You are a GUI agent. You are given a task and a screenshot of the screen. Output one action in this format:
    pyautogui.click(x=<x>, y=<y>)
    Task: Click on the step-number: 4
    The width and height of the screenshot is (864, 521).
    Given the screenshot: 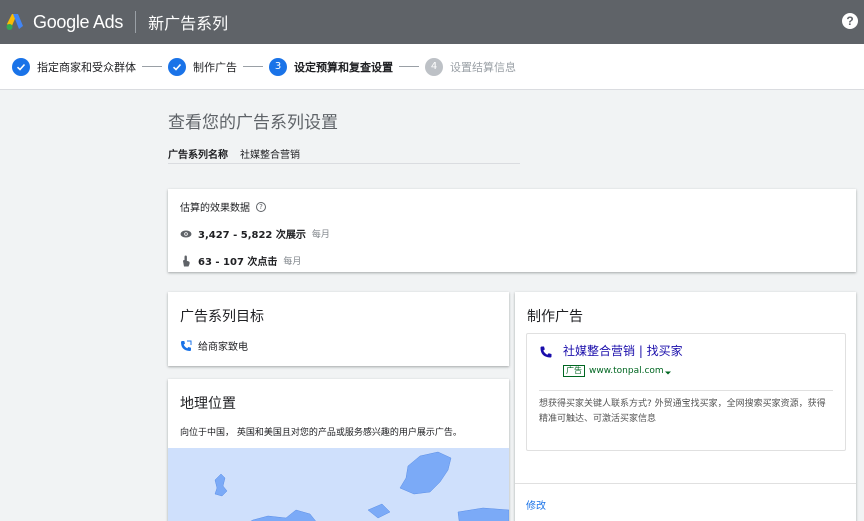 What is the action you would take?
    pyautogui.click(x=434, y=66)
    